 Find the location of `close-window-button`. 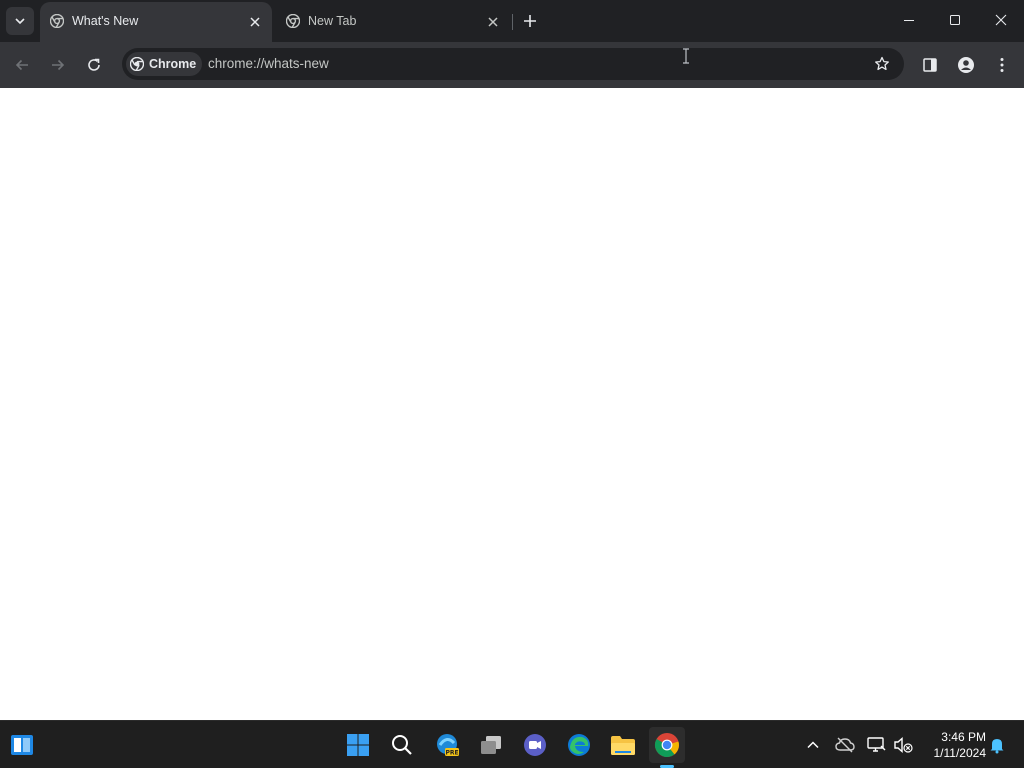

close-window-button is located at coordinates (1001, 20).